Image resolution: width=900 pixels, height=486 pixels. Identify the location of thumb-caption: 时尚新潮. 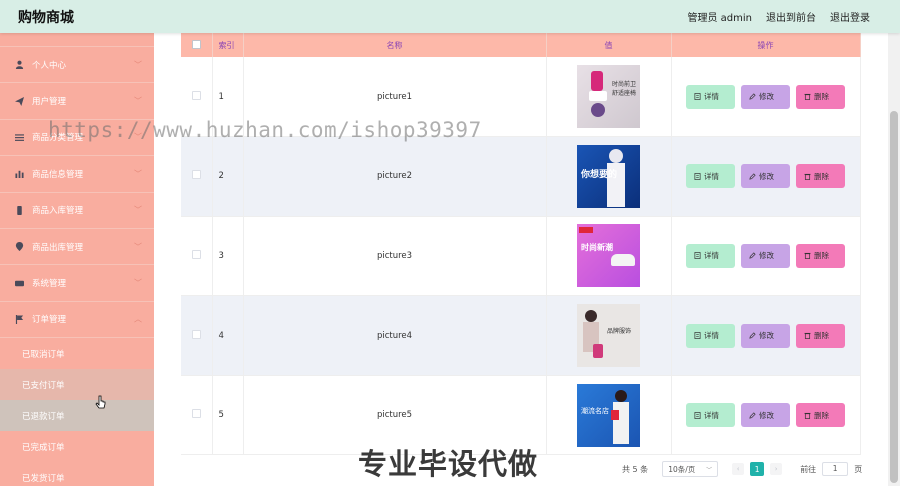
(597, 248).